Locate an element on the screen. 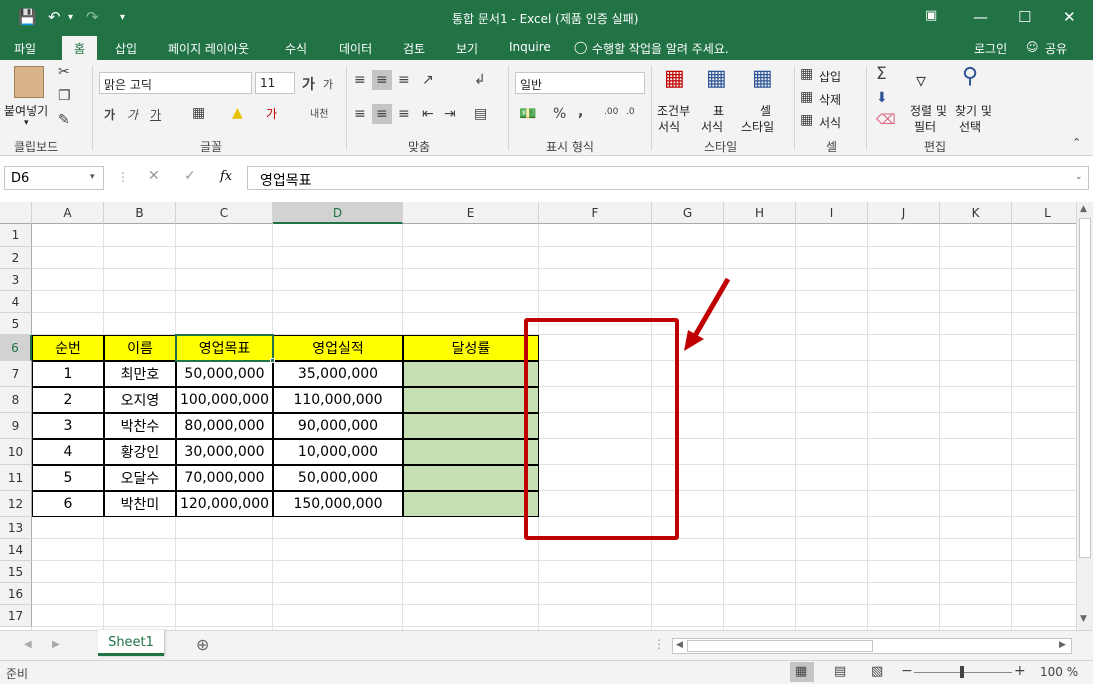 The width and height of the screenshot is (1093, 684). row-header-6: 6 is located at coordinates (16, 348).